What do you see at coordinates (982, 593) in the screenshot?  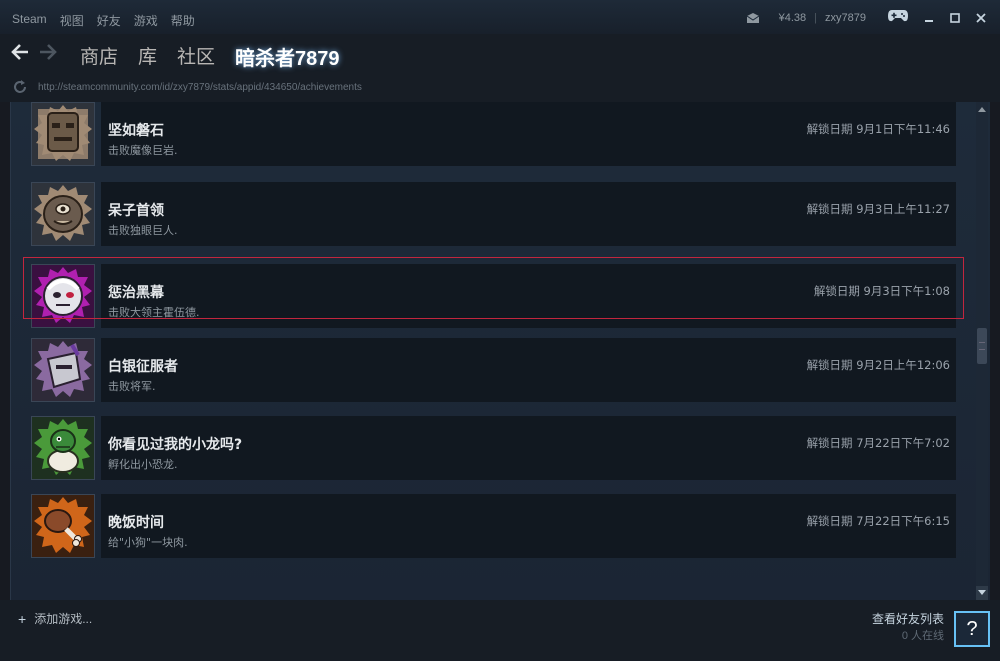 I see `scroll-down-icon` at bounding box center [982, 593].